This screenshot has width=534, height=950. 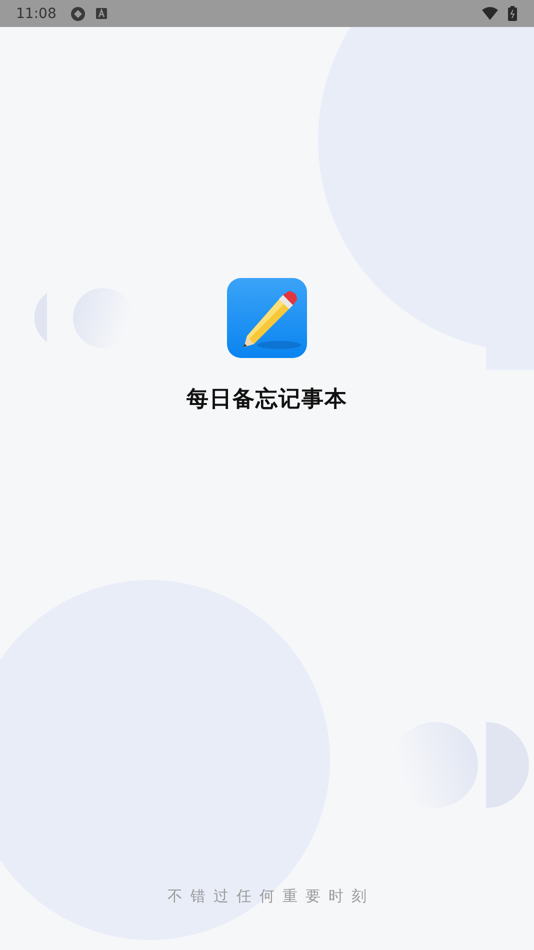 What do you see at coordinates (78, 14) in the screenshot?
I see `aperture-icon` at bounding box center [78, 14].